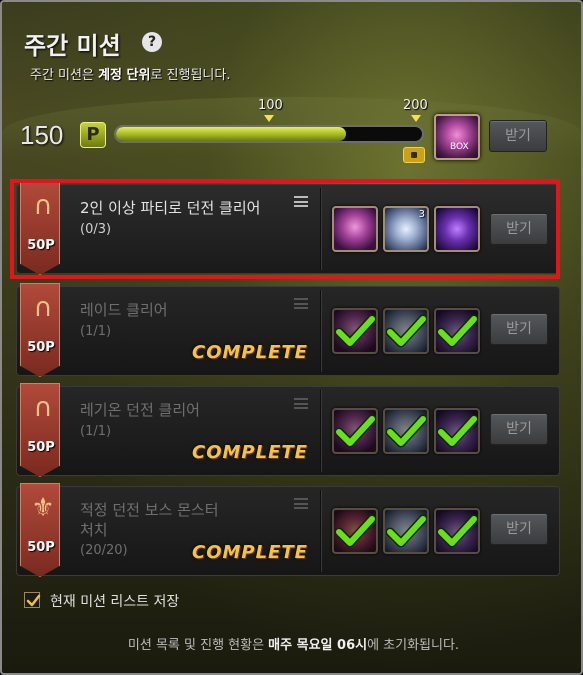 Image resolution: width=583 pixels, height=675 pixels. What do you see at coordinates (288, 430) in the screenshot?
I see `mission-row: ∩ 50P 레기온 던전 클리어 (1/1) COMPLETE 받기` at bounding box center [288, 430].